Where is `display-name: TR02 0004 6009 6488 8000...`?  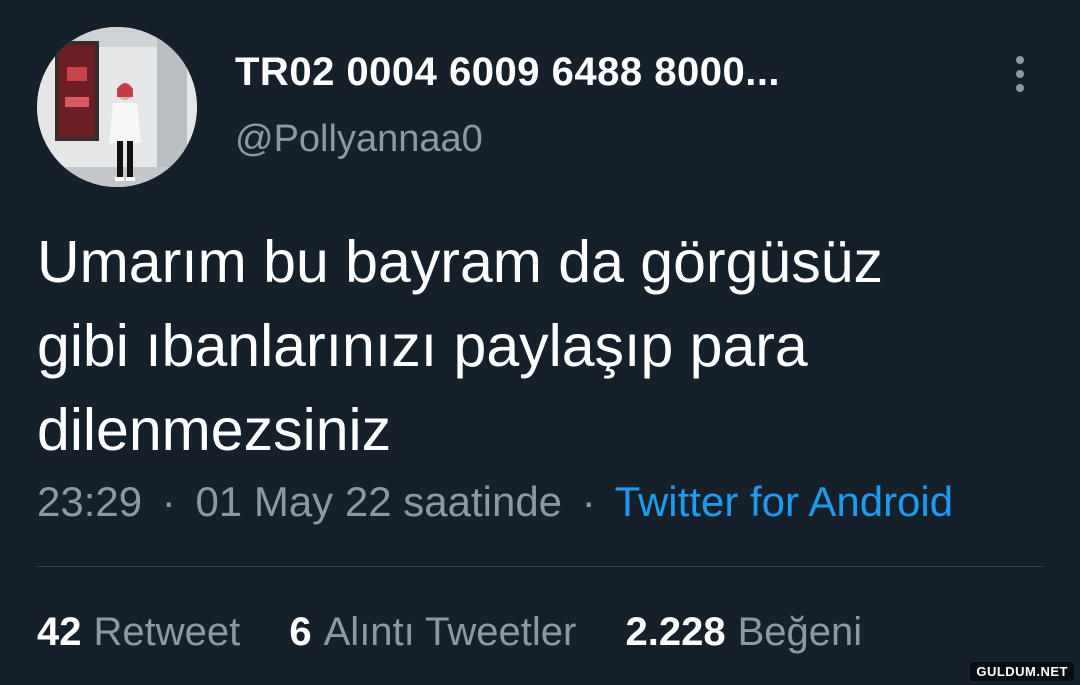
display-name: TR02 0004 6009 6488 8000... is located at coordinates (507, 72).